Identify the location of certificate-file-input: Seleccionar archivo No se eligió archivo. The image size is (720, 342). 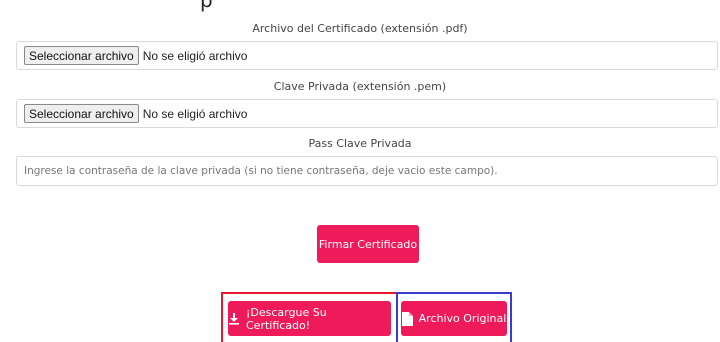
(367, 55).